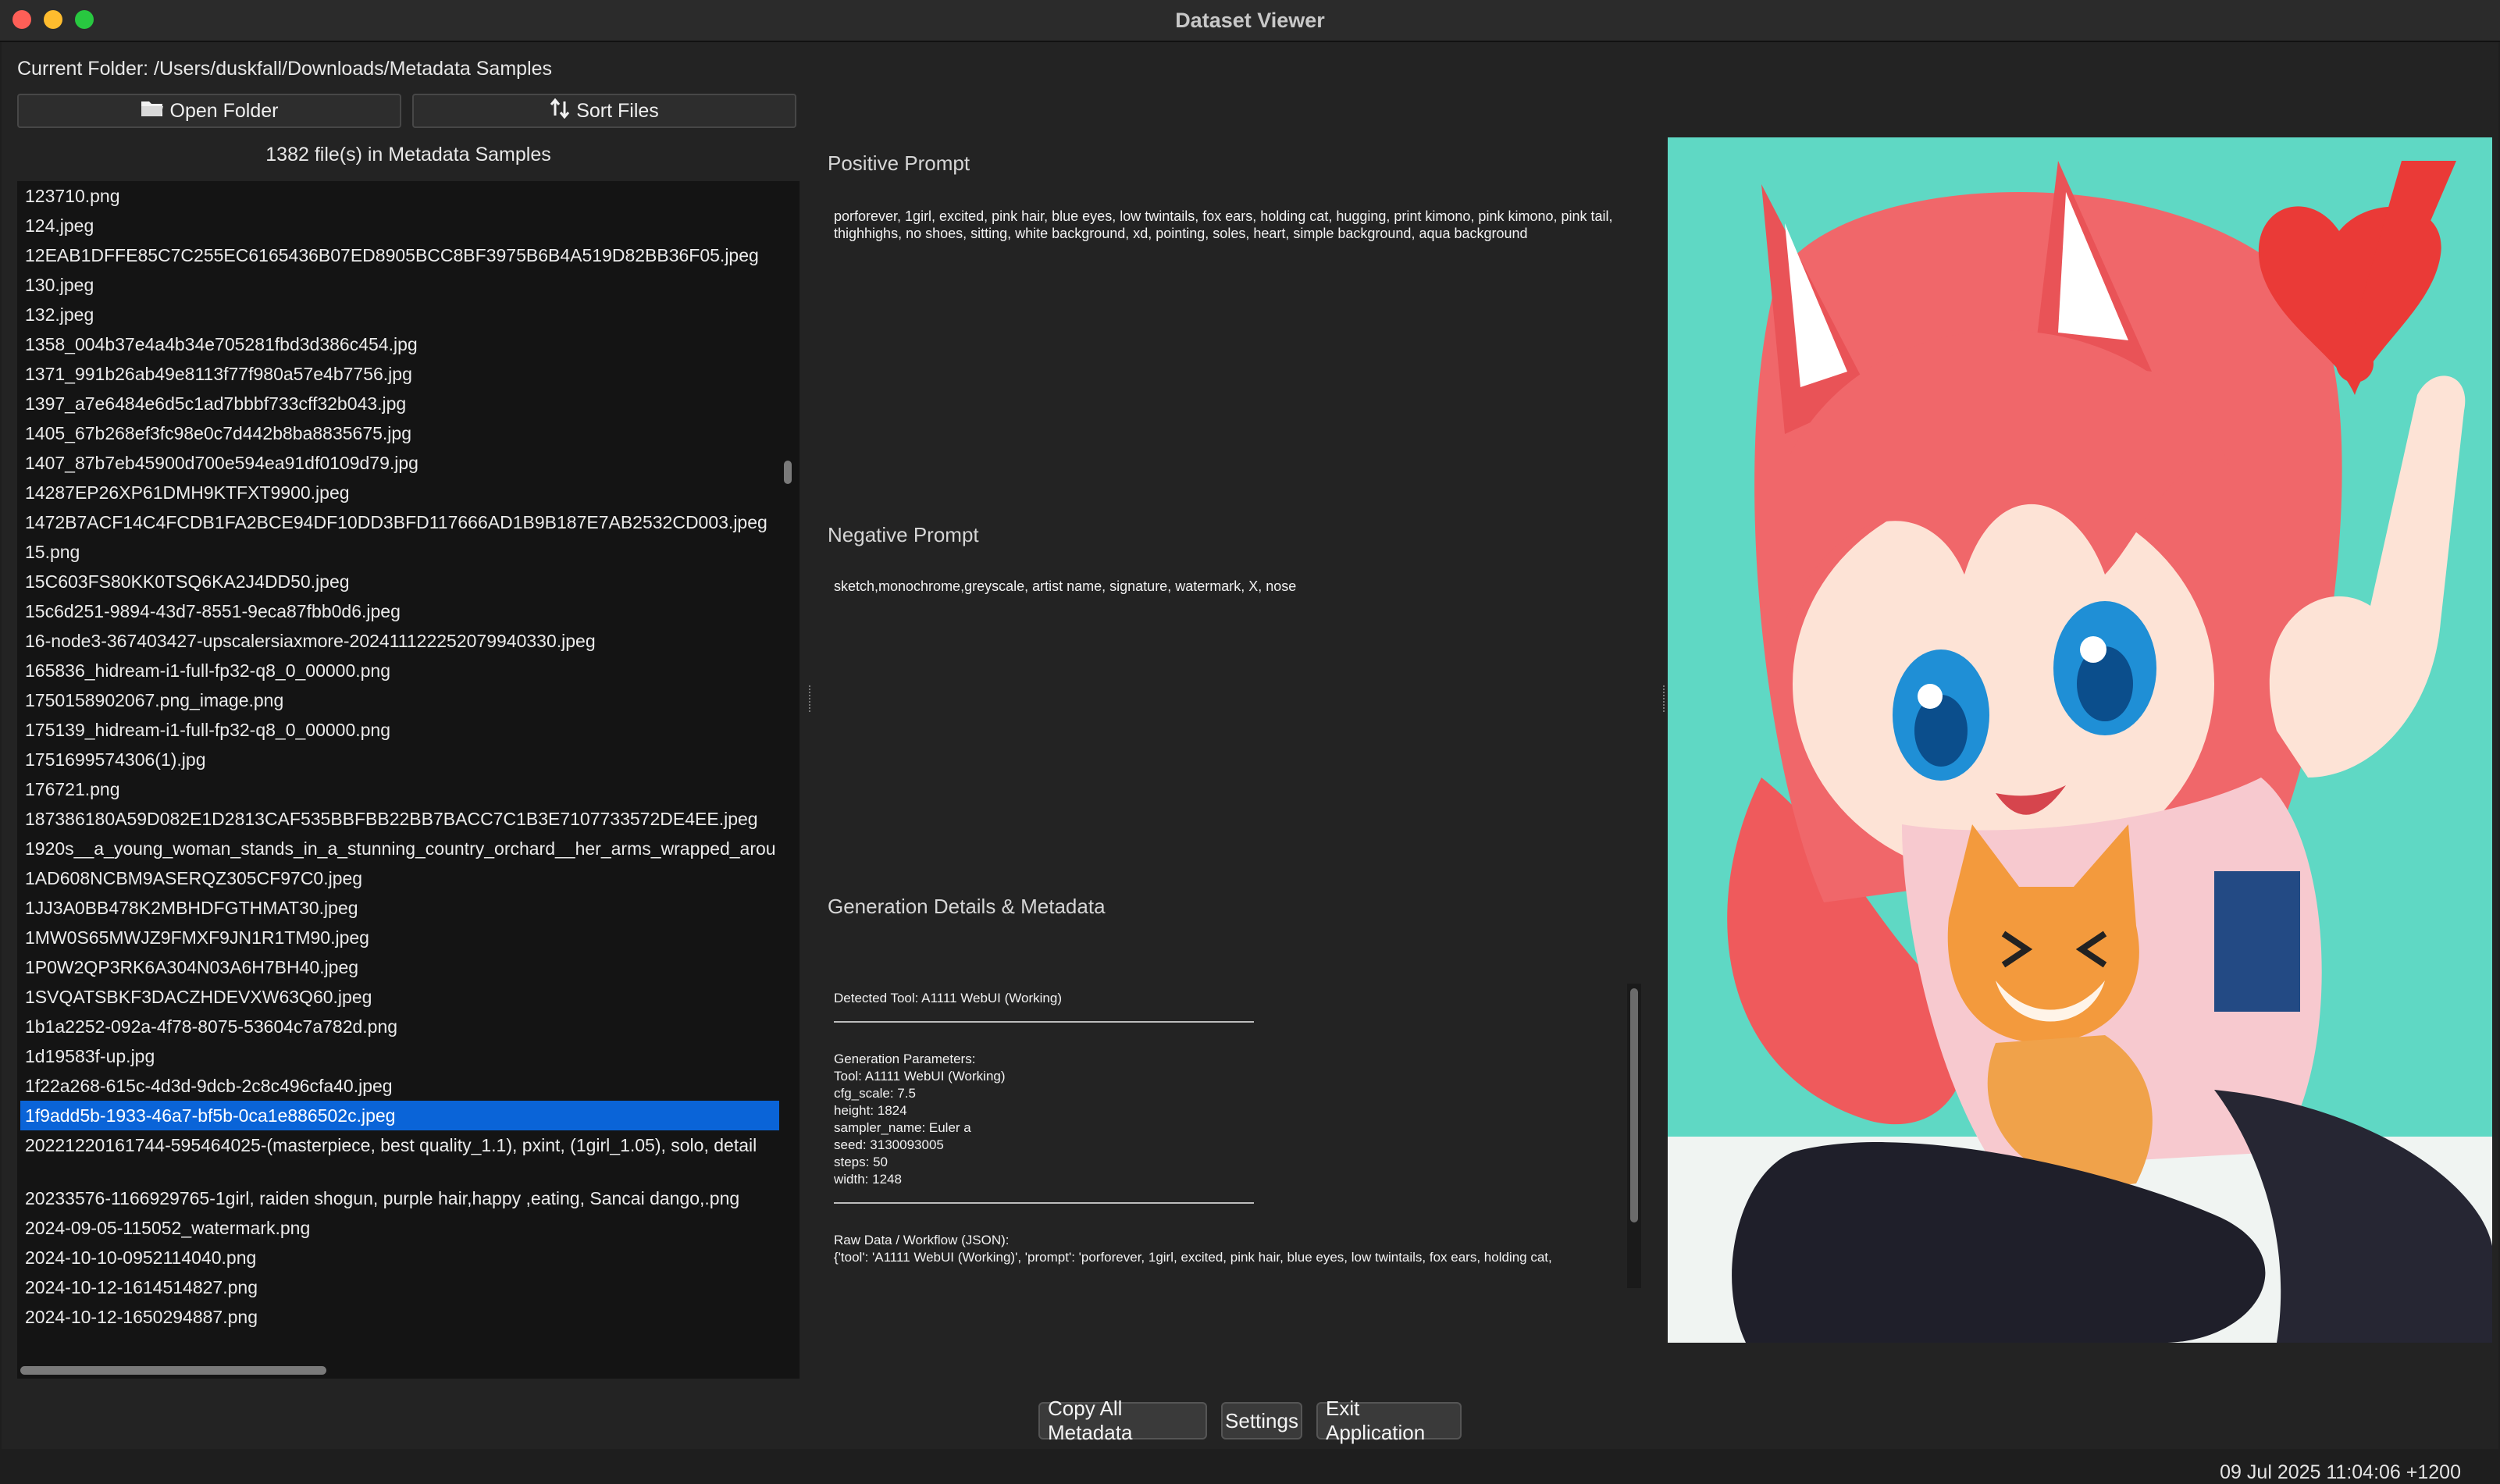 Image resolution: width=2500 pixels, height=1484 pixels. I want to click on generation-parameter: width: 1248, so click(868, 1179).